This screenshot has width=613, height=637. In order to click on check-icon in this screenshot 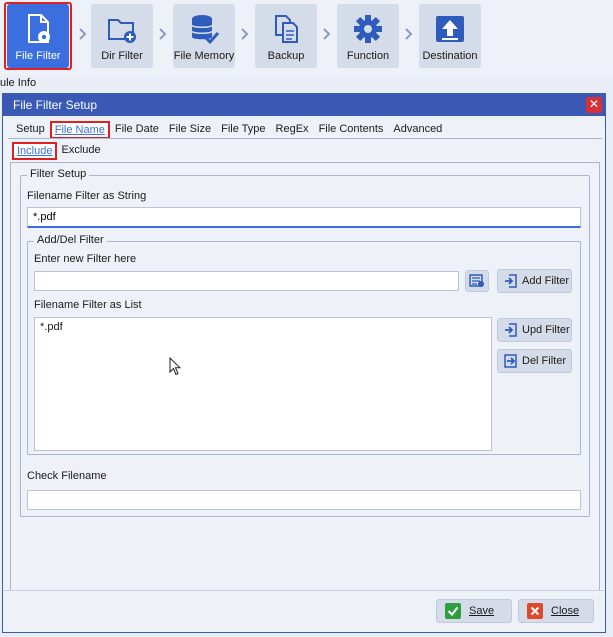, I will do `click(453, 611)`.